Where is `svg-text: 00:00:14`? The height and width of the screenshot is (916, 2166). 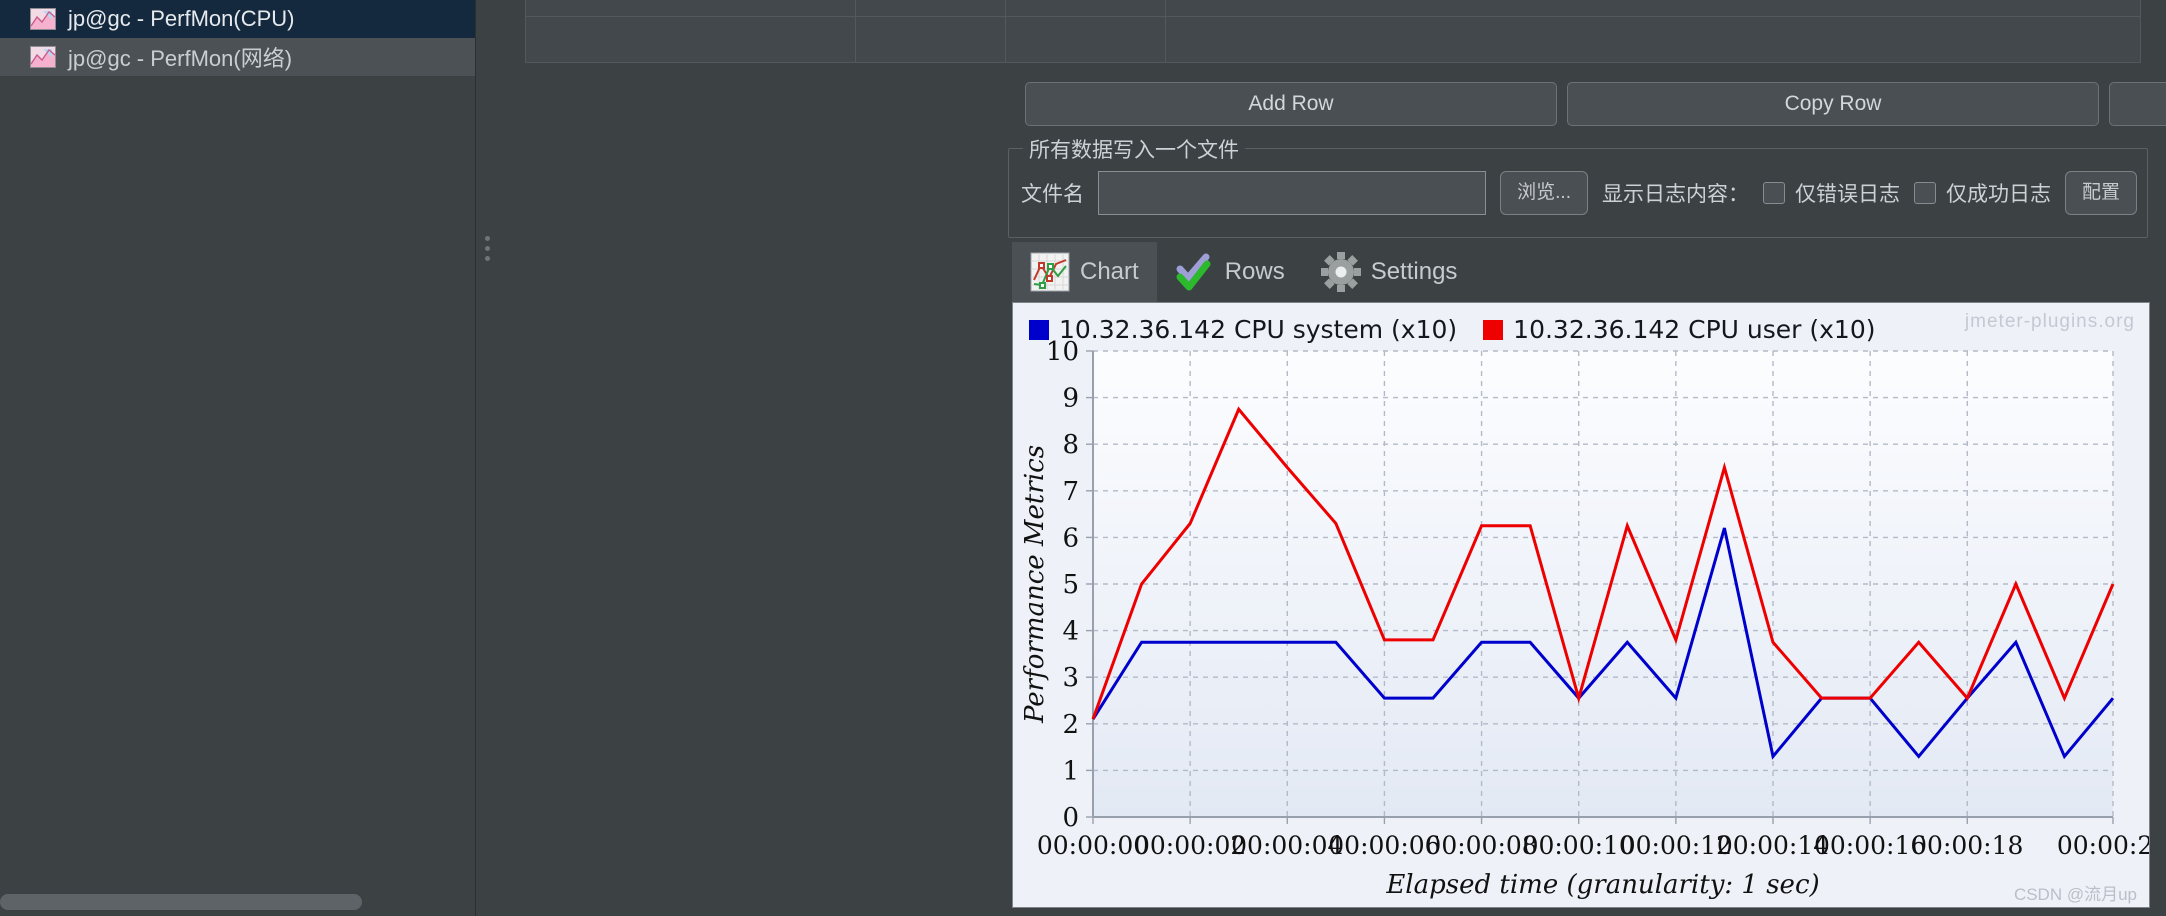
svg-text: 00:00:14 is located at coordinates (1773, 845).